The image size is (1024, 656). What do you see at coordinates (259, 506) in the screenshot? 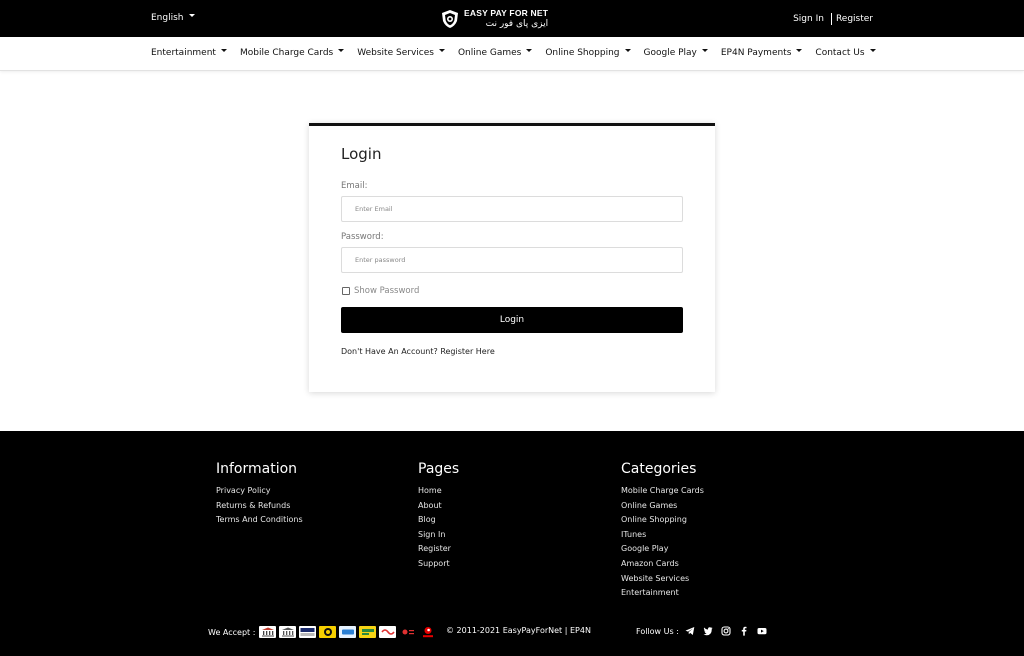
I see `footer-link: Returns & Refunds` at bounding box center [259, 506].